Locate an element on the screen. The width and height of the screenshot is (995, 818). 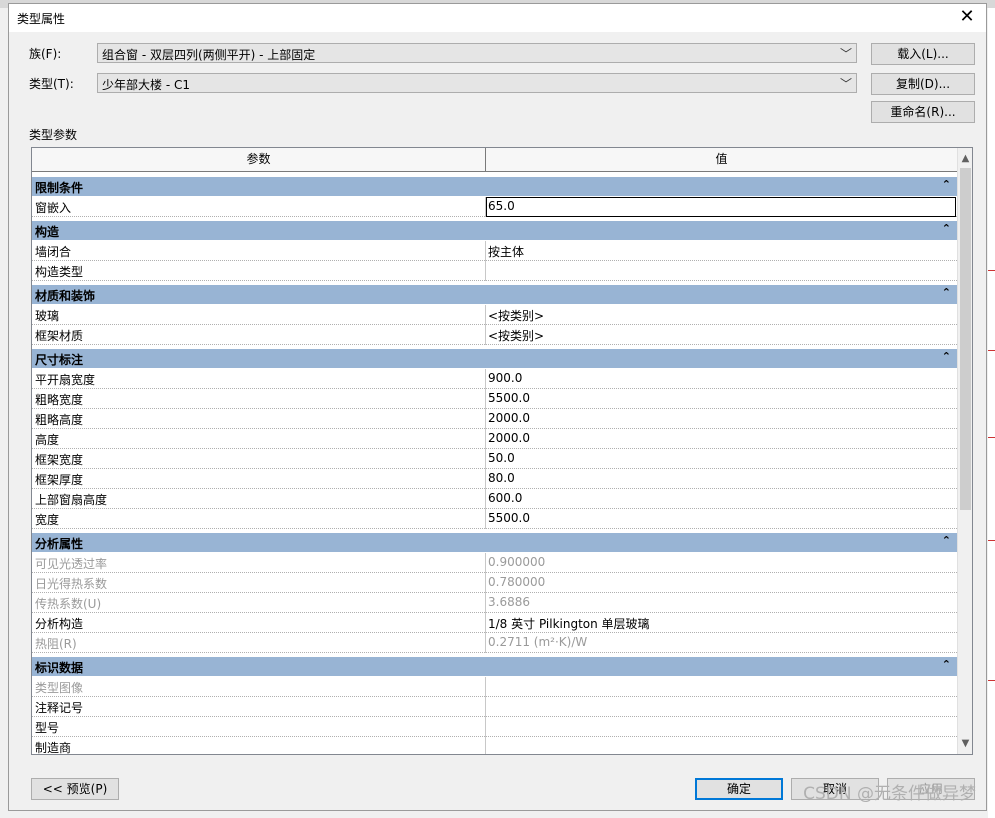
scroll-thumb is located at coordinates (965, 339).